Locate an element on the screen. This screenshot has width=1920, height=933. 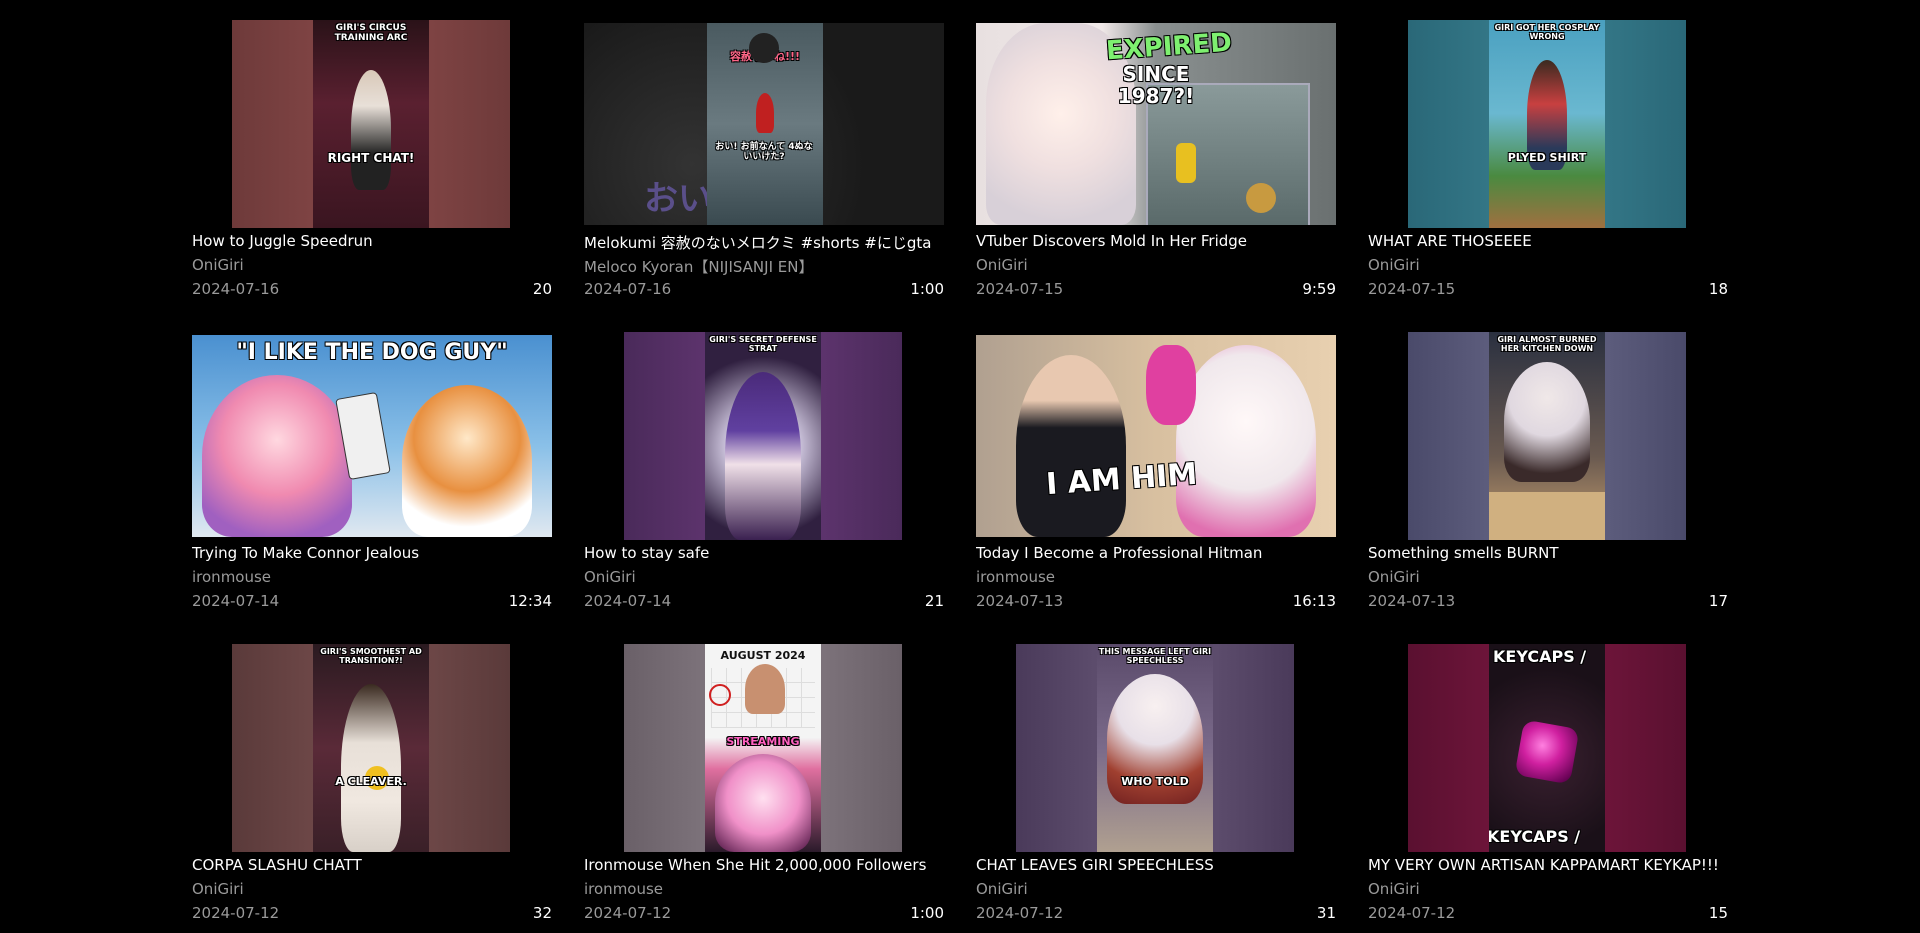
video-title: How to Juggle Speedrun is located at coordinates (372, 241).